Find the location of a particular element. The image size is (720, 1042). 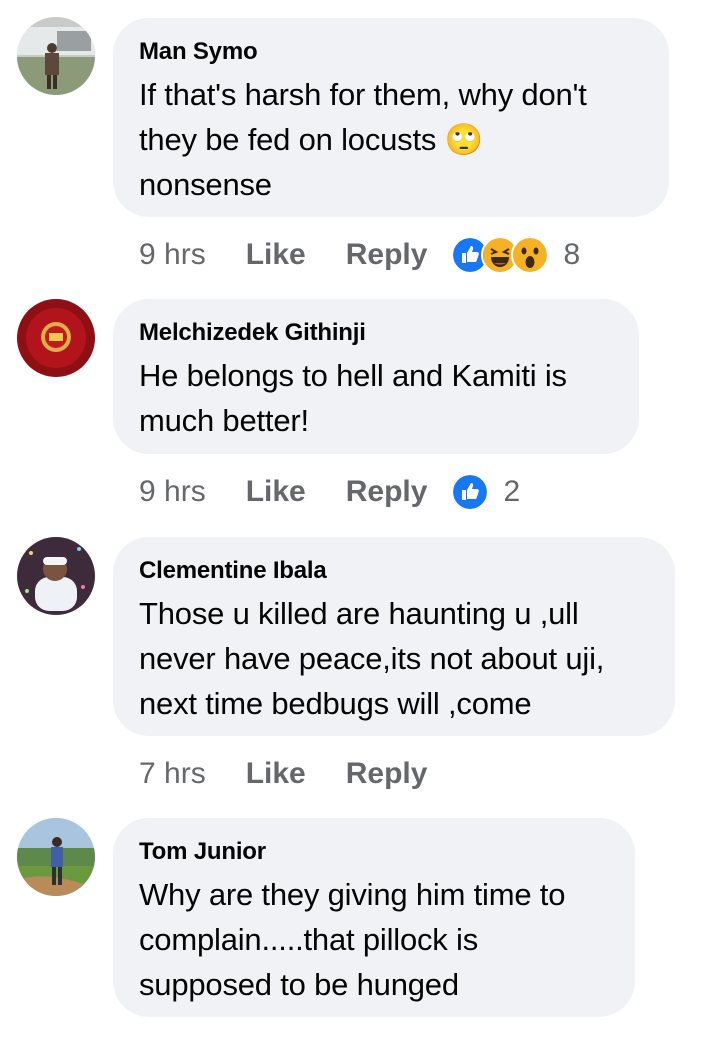

comment-text-line: never have peace,its not about uji, is located at coordinates (372, 658).